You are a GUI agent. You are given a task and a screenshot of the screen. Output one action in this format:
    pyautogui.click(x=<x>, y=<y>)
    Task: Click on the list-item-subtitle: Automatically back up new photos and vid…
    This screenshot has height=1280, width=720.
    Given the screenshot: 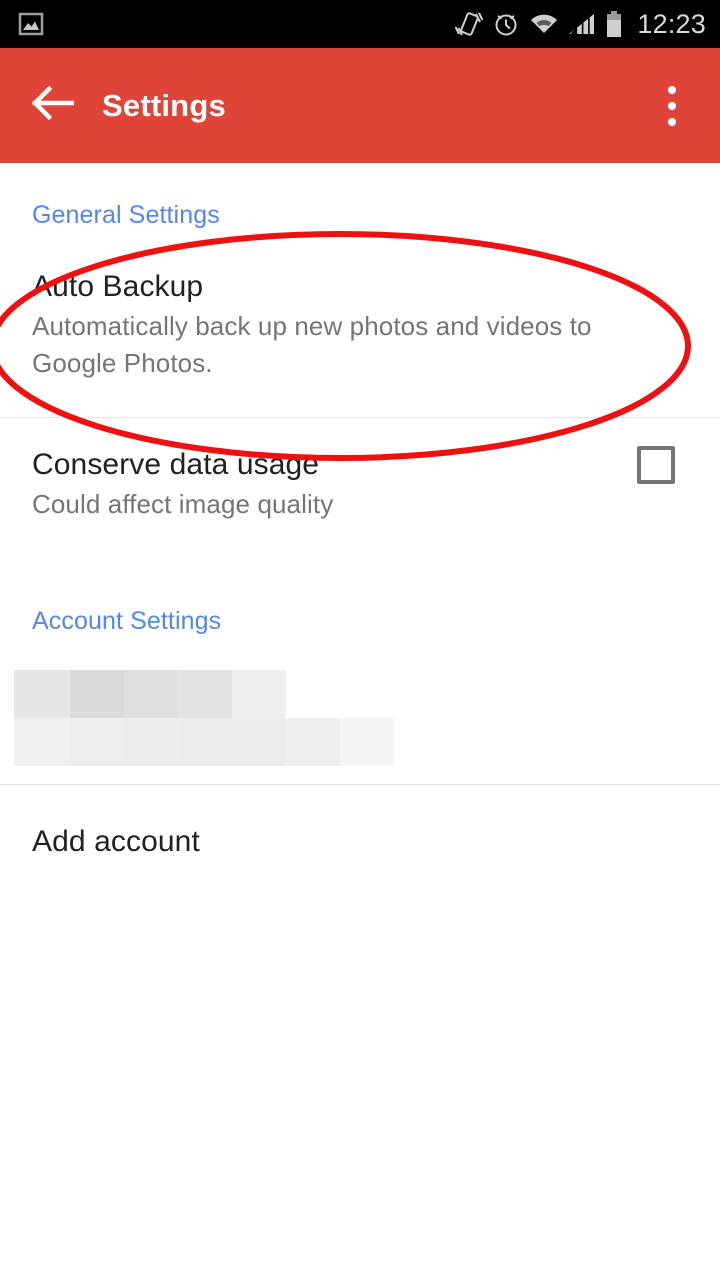 What is the action you would take?
    pyautogui.click(x=312, y=344)
    